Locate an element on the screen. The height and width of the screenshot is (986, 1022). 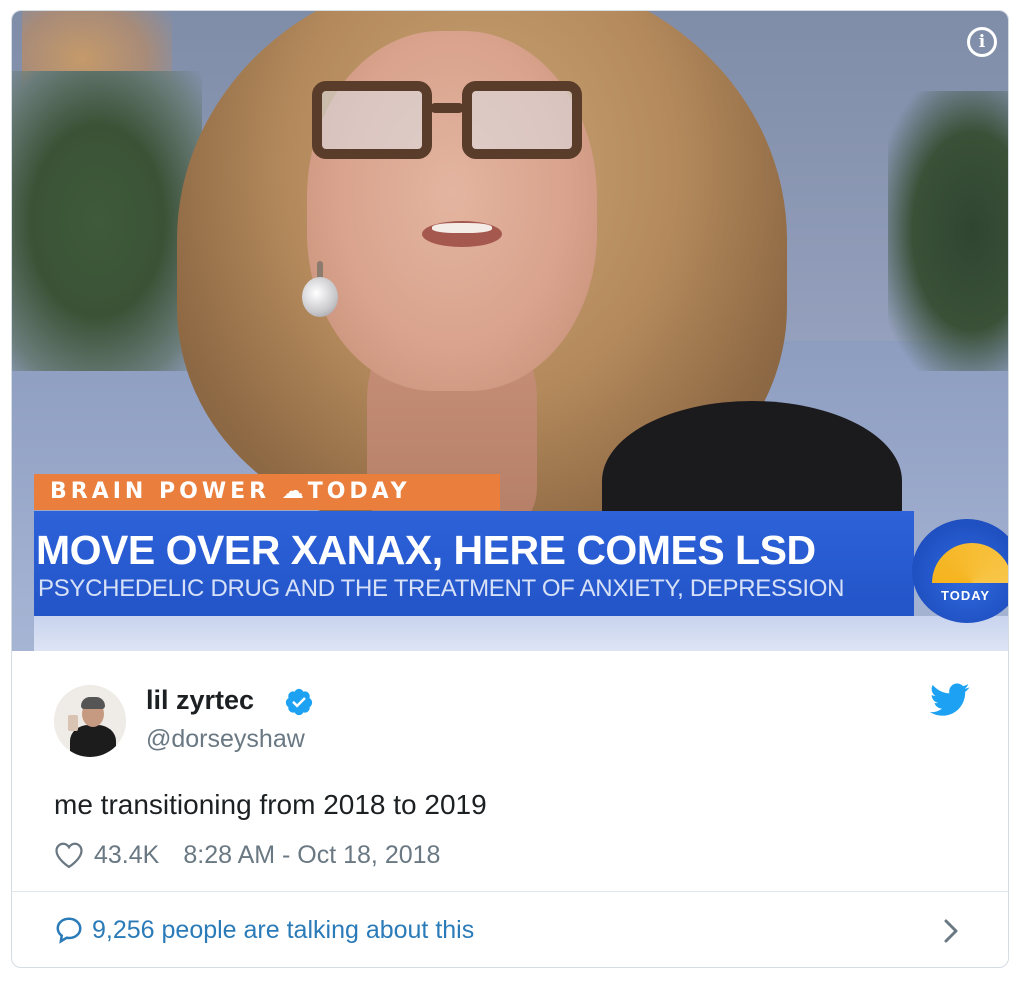
author-name: lil zyrtec is located at coordinates (200, 700).